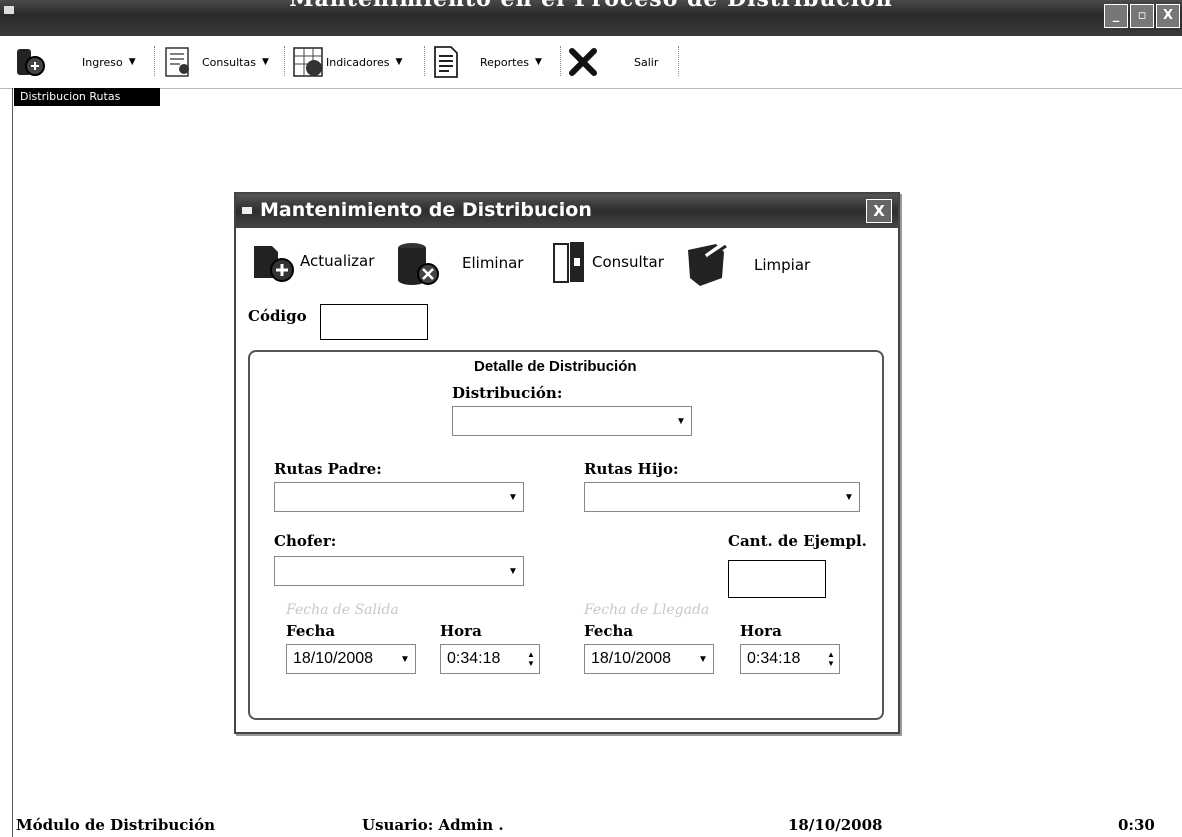 This screenshot has height=837, width=1182. I want to click on distribucion-select: ▼, so click(572, 421).